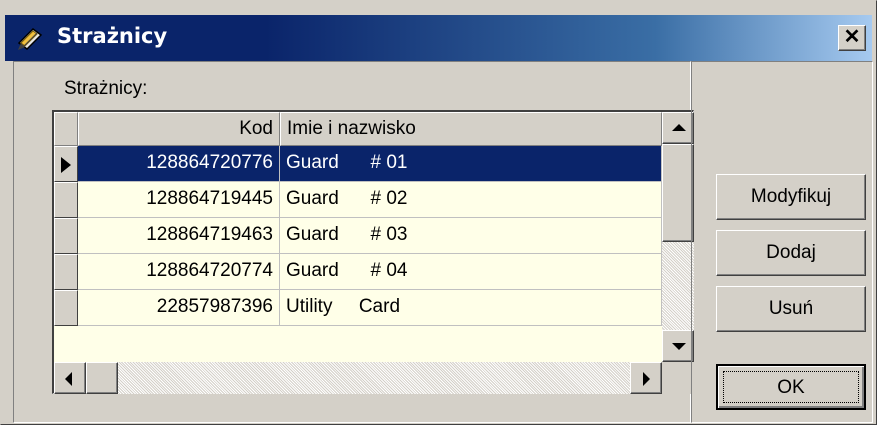 The width and height of the screenshot is (877, 425). I want to click on scroll-left-button, so click(70, 378).